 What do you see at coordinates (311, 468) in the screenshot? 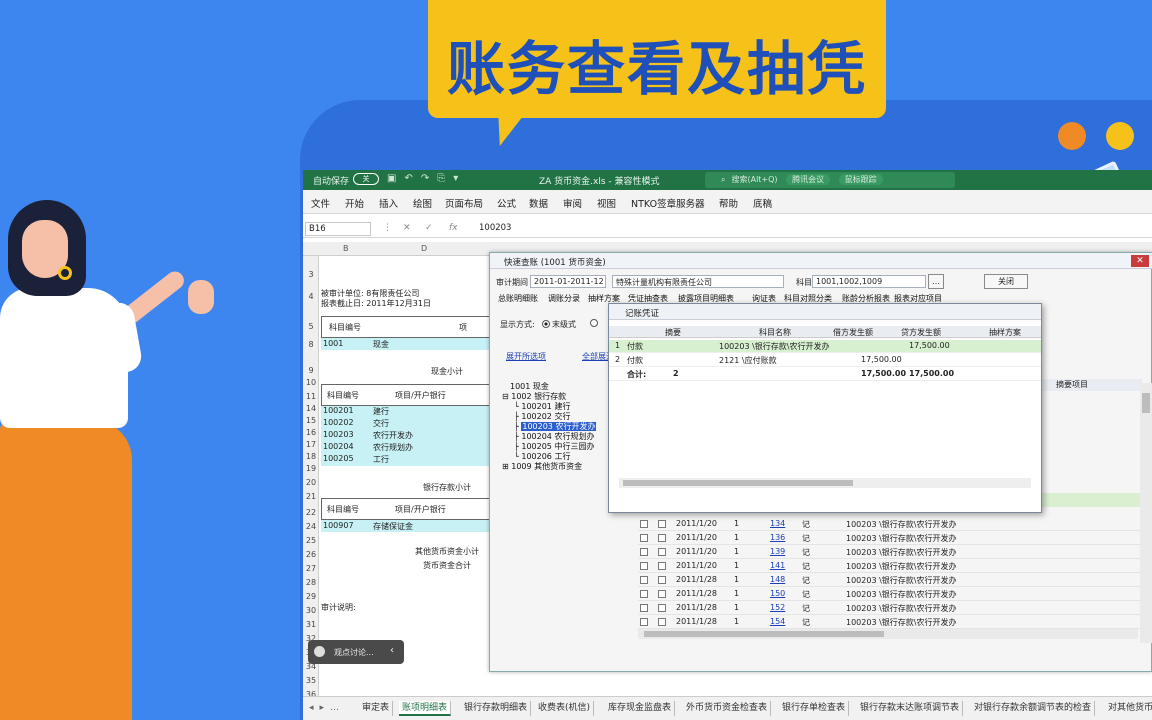
I see `row-header: 19` at bounding box center [311, 468].